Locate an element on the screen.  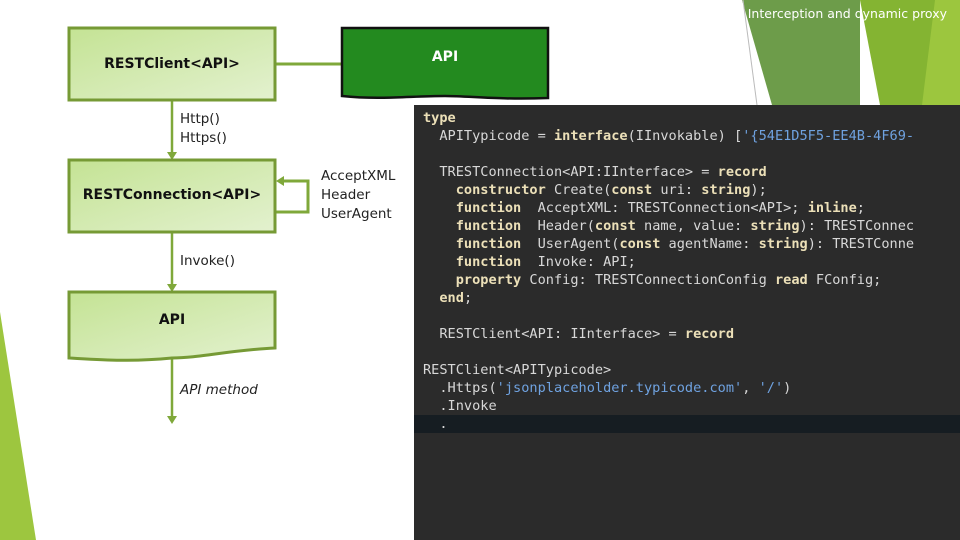
code-text: TRESTConnection<API:IInterface> = is located at coordinates (570, 172).